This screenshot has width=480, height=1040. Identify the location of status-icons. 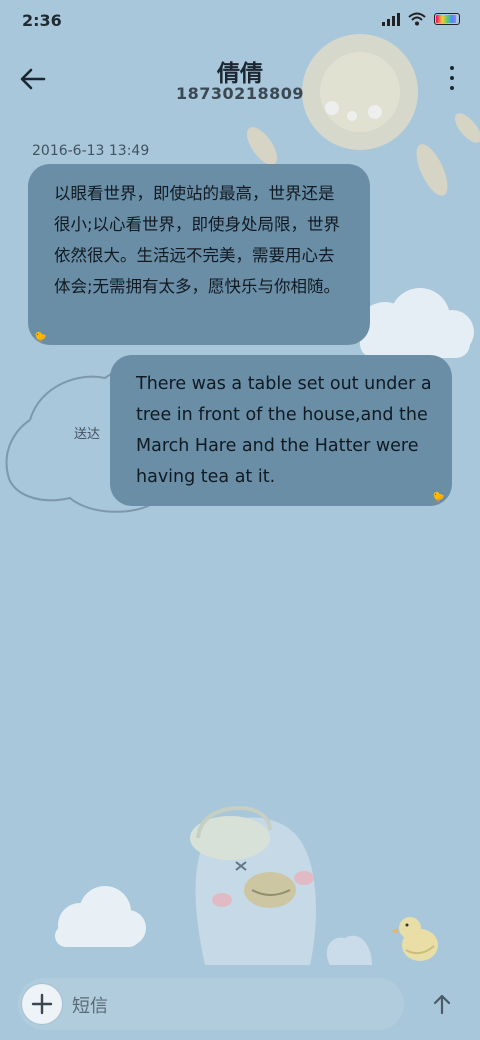
(421, 19).